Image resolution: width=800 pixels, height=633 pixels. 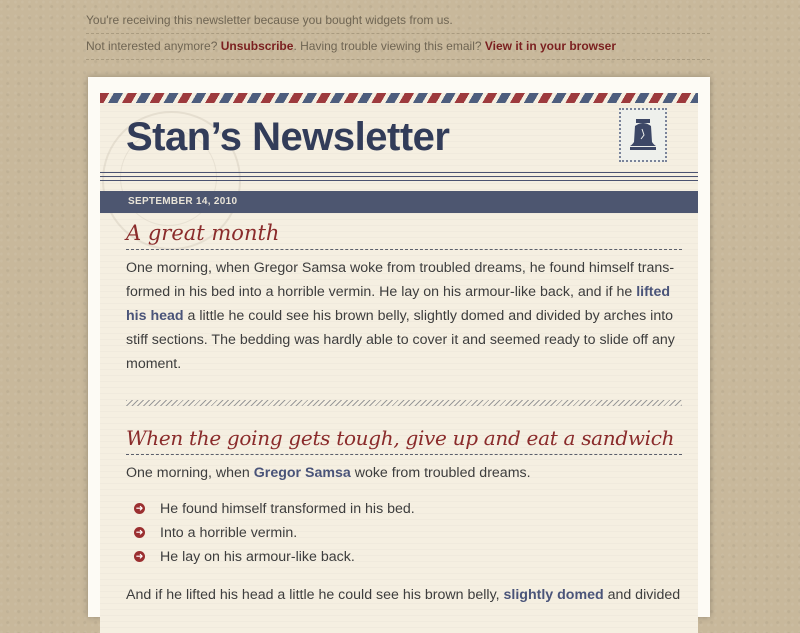 I want to click on header-rules, so click(x=399, y=178).